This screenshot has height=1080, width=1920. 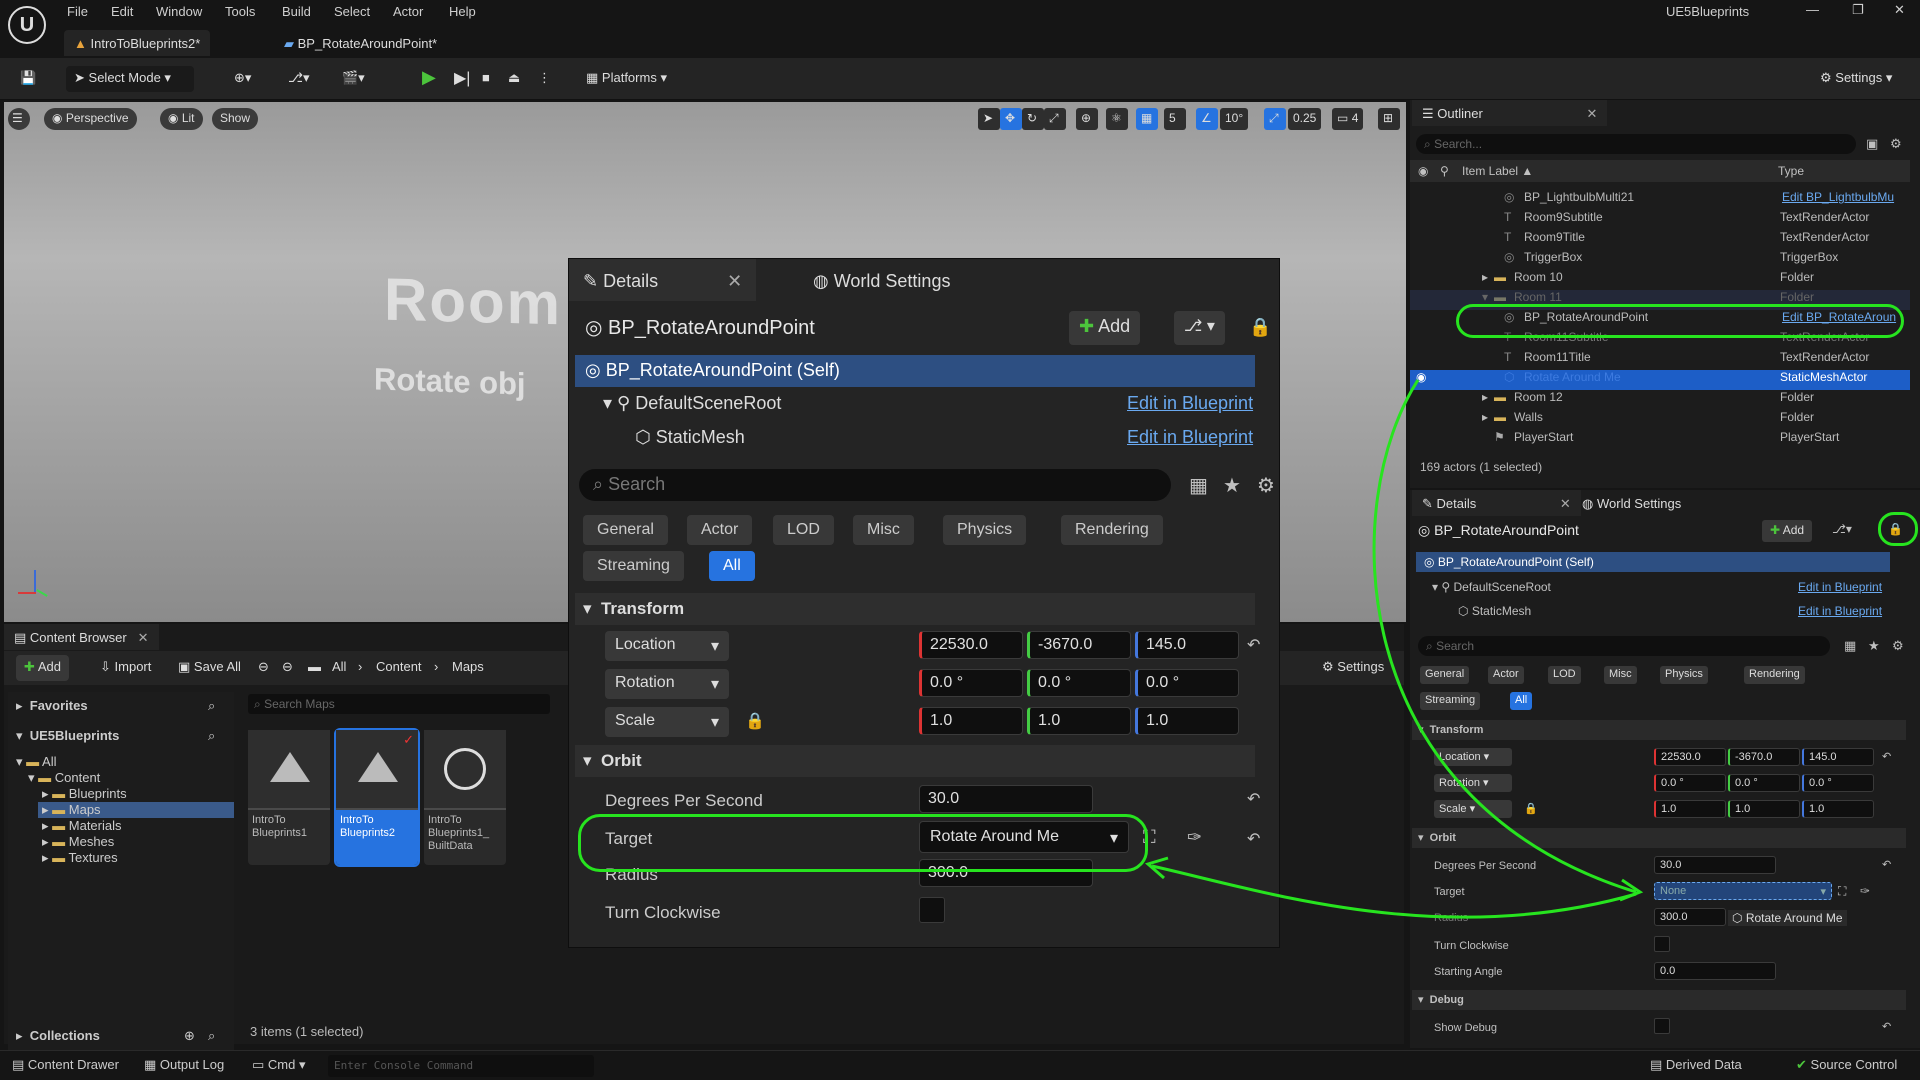 I want to click on menu-tools: Tools, so click(x=240, y=11).